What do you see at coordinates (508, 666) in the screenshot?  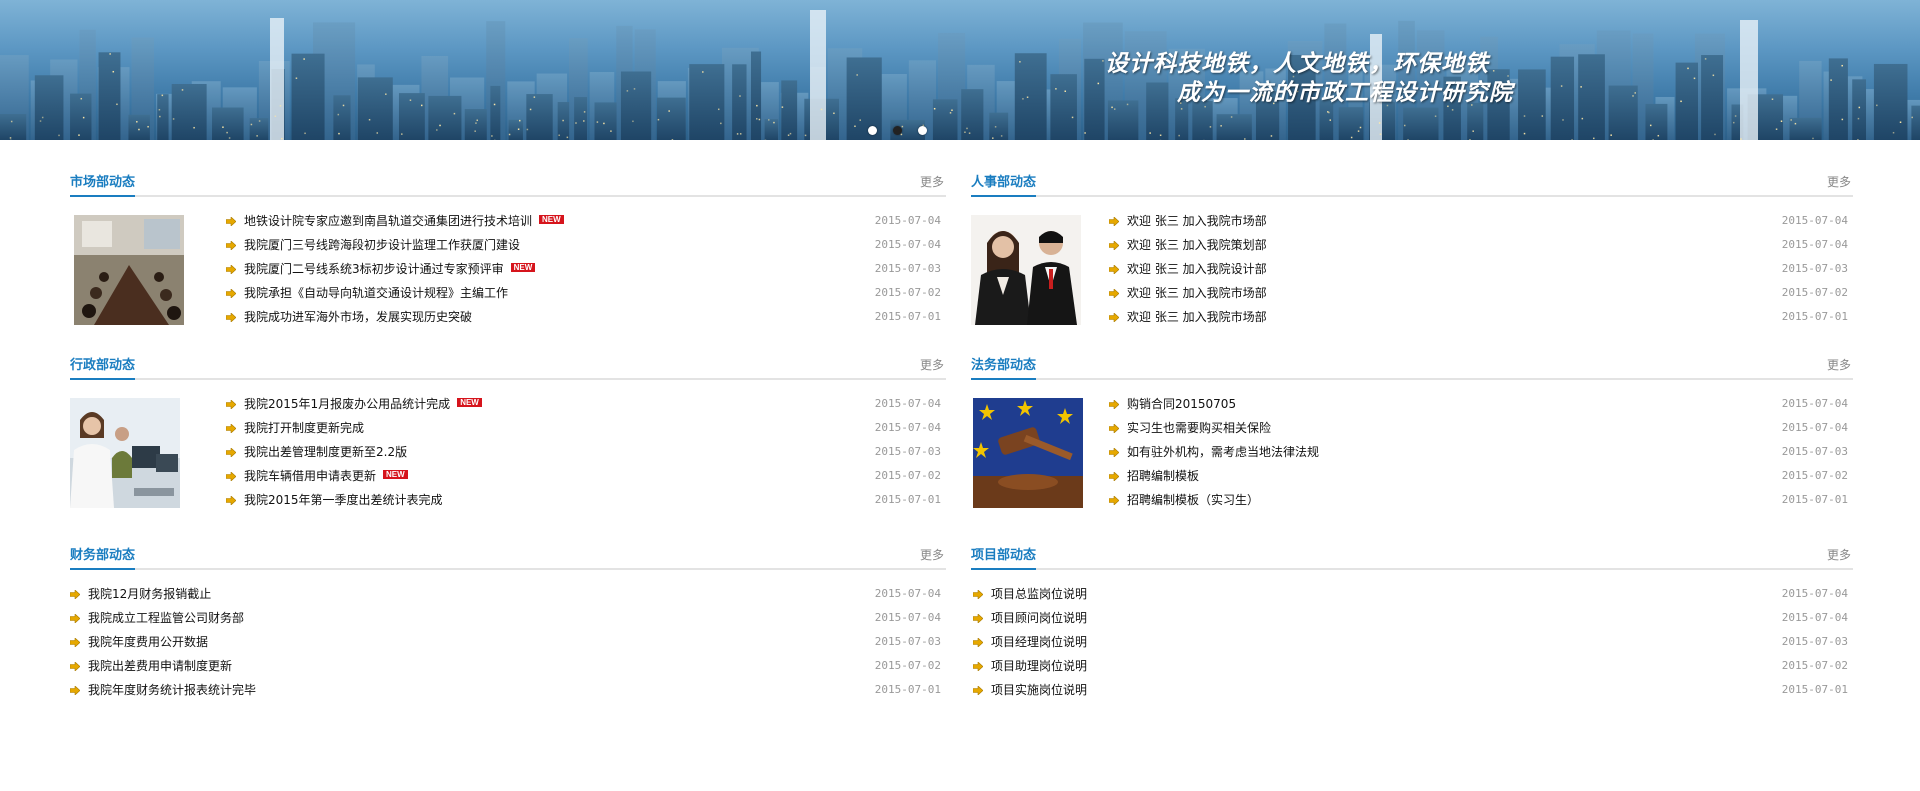 I see `news-item: 我院出差费用申请制度更新 2015-07-02` at bounding box center [508, 666].